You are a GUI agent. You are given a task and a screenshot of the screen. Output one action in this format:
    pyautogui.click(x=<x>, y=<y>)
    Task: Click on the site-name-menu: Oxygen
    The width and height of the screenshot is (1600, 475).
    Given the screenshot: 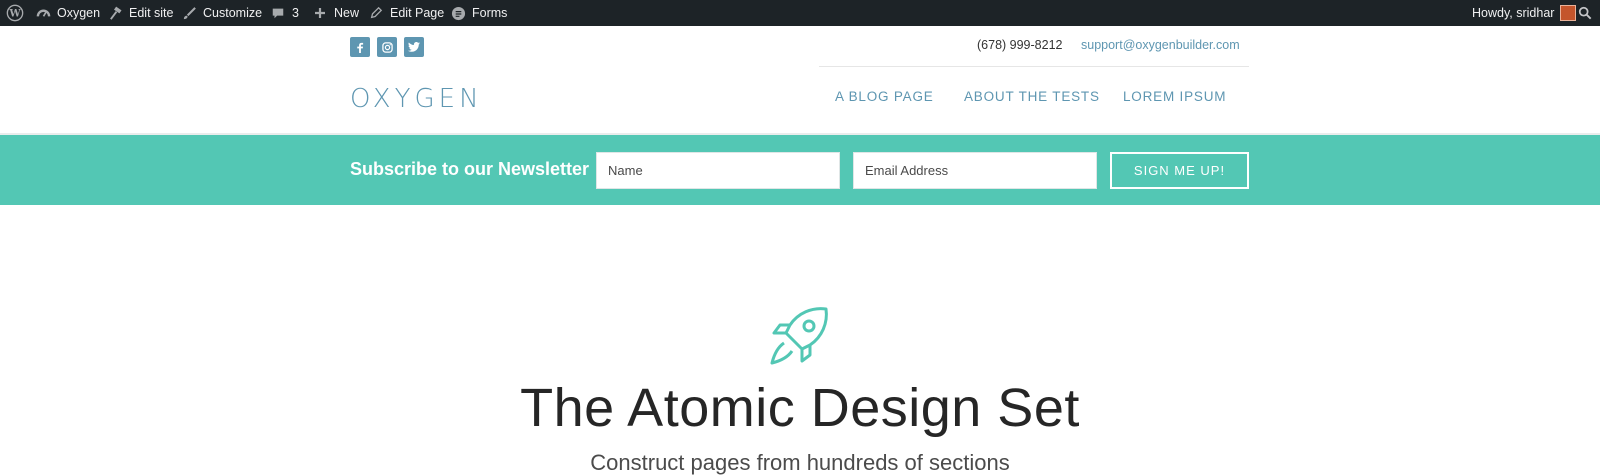 What is the action you would take?
    pyautogui.click(x=67, y=13)
    